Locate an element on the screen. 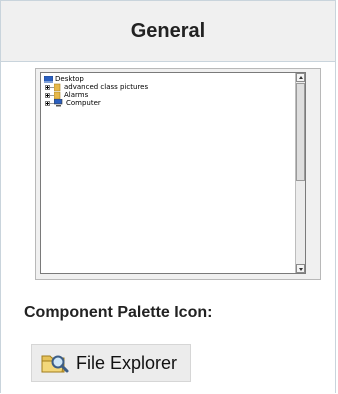 This screenshot has width=338, height=394. tree-item-advanced-class-pictures: advanced class pictures is located at coordinates (124, 87).